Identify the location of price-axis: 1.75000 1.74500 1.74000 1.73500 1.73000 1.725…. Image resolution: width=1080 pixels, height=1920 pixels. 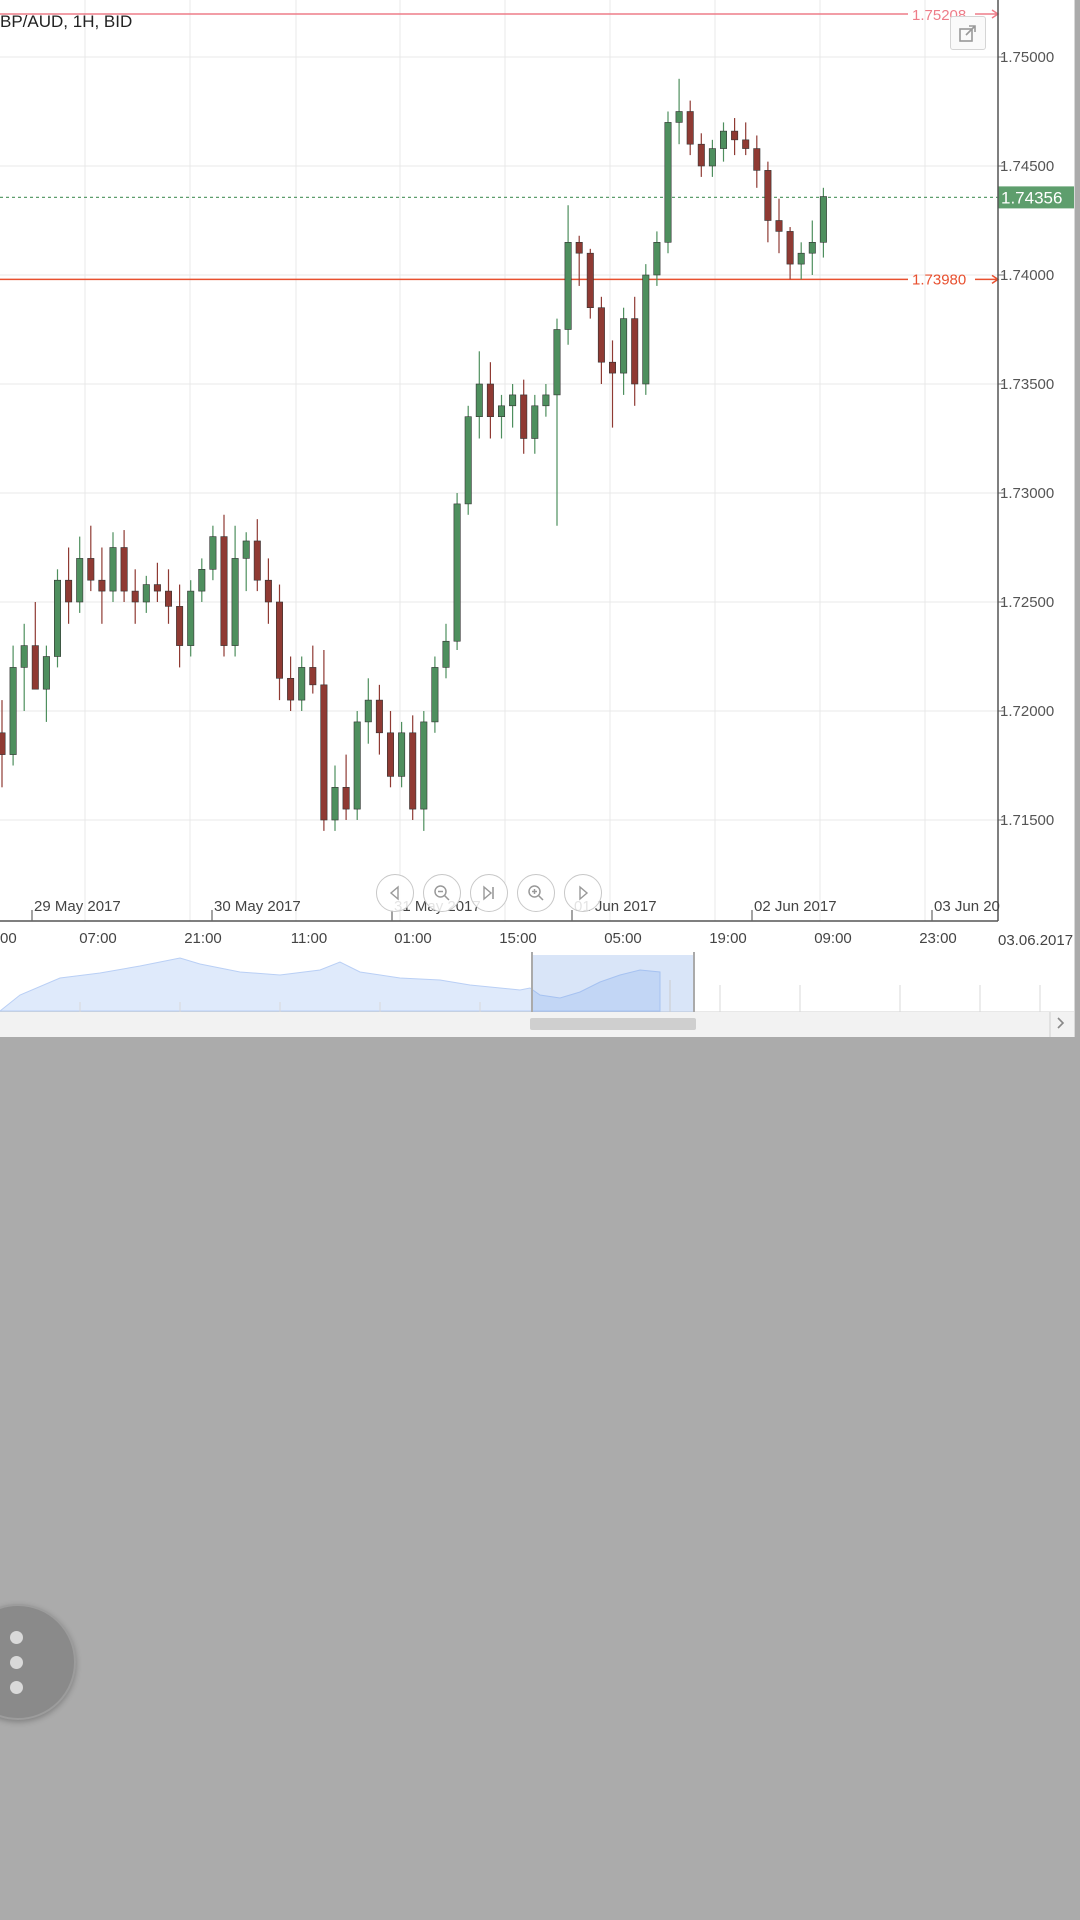
(1026, 439).